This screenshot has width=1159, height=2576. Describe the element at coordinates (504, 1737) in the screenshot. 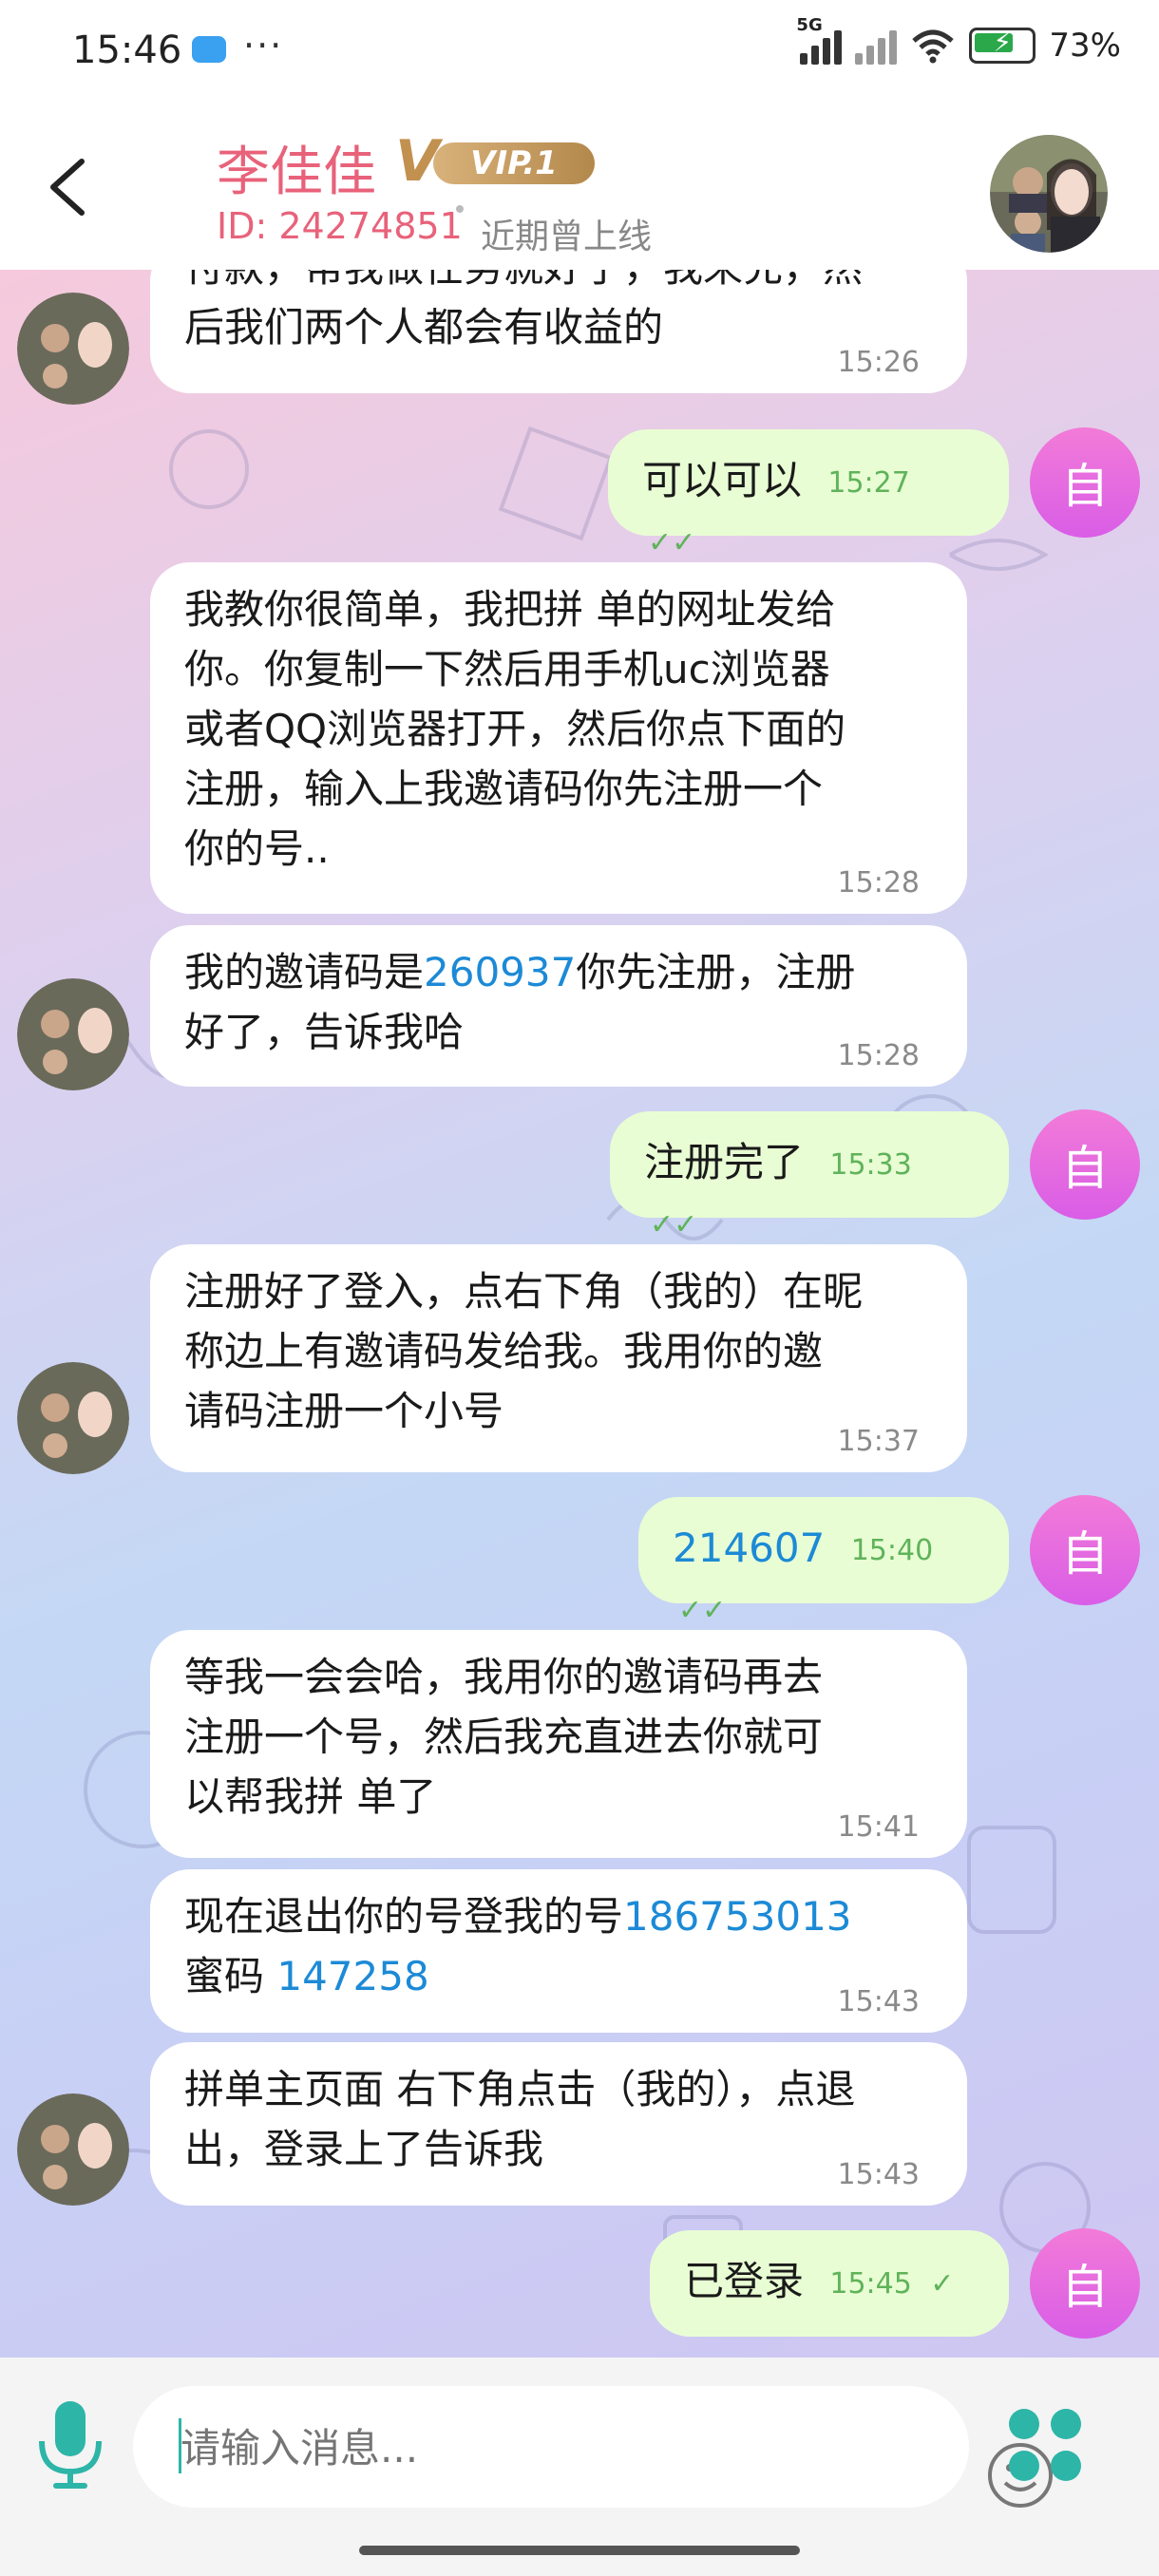

I see `message-line: 注册一个号，然后我充直进去你就可` at that location.